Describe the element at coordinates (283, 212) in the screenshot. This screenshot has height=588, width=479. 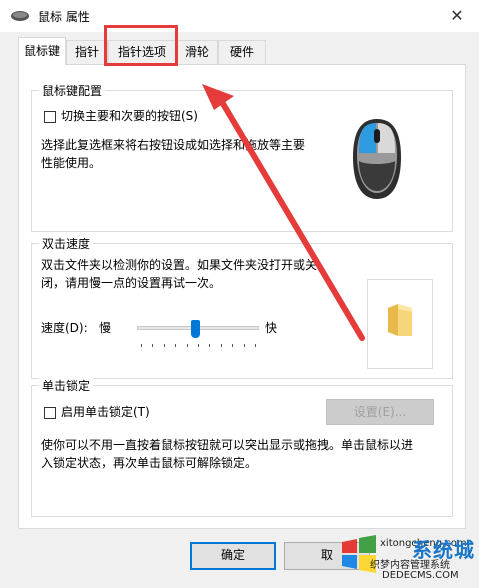
I see `annotation-arrow` at that location.